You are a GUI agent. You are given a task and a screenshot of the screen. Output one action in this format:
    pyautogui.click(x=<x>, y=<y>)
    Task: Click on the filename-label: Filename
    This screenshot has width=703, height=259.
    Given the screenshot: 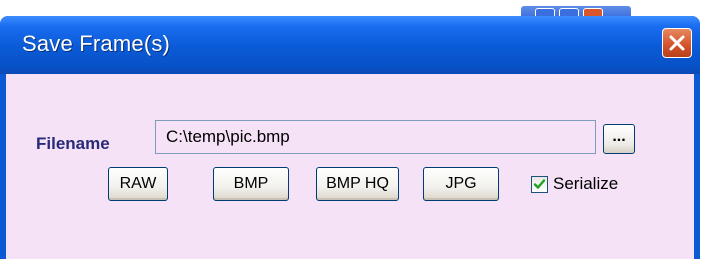 What is the action you would take?
    pyautogui.click(x=73, y=143)
    